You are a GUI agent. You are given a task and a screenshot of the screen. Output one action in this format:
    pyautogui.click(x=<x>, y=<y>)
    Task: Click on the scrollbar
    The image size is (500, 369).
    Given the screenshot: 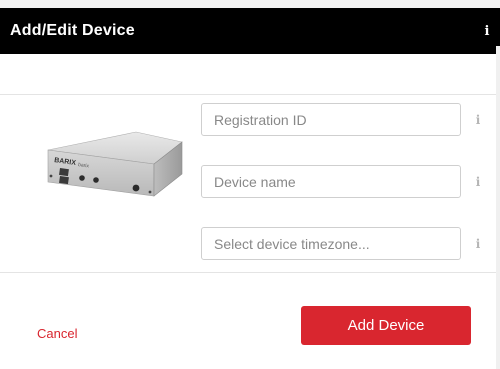 What is the action you would take?
    pyautogui.click(x=498, y=207)
    